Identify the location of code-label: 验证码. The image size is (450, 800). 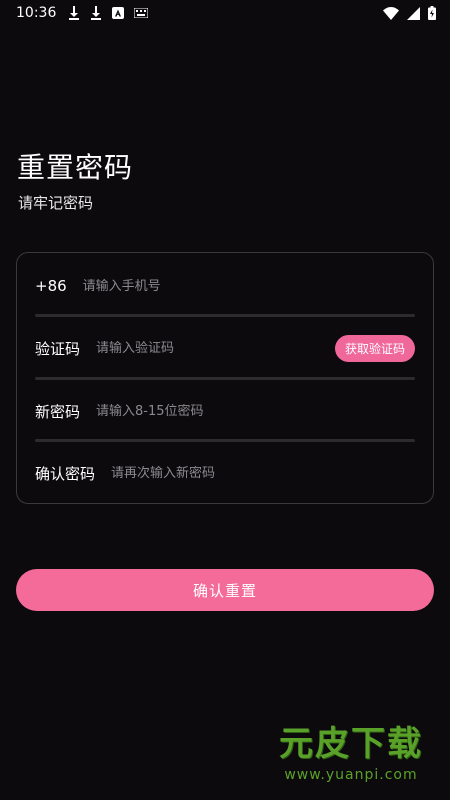
(58, 348).